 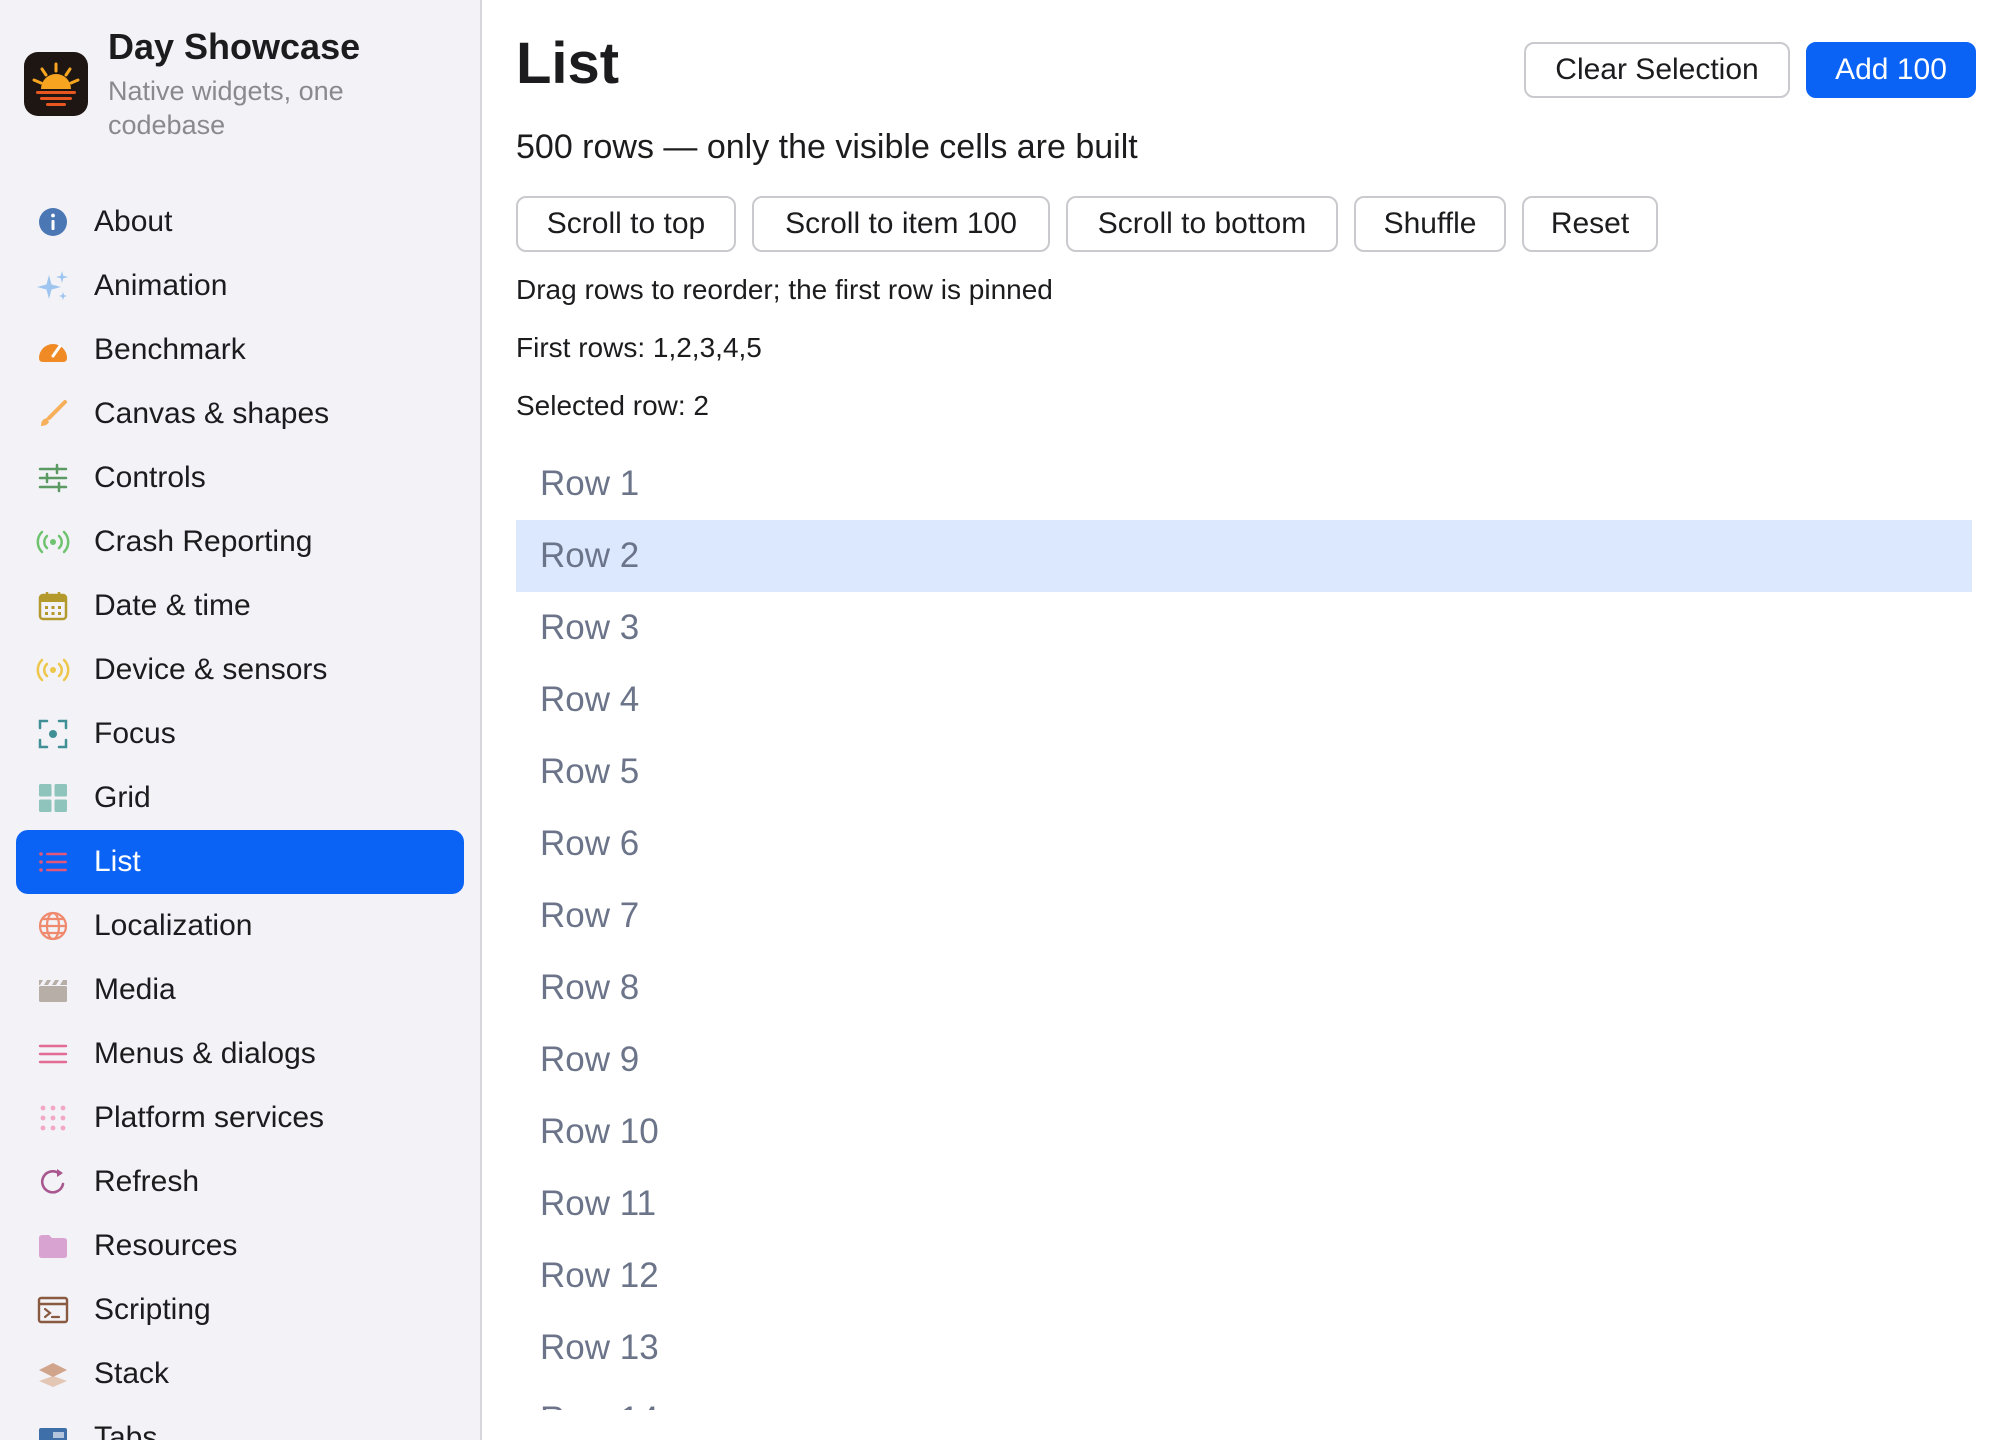 What do you see at coordinates (590, 843) in the screenshot?
I see `row-label: Row 6` at bounding box center [590, 843].